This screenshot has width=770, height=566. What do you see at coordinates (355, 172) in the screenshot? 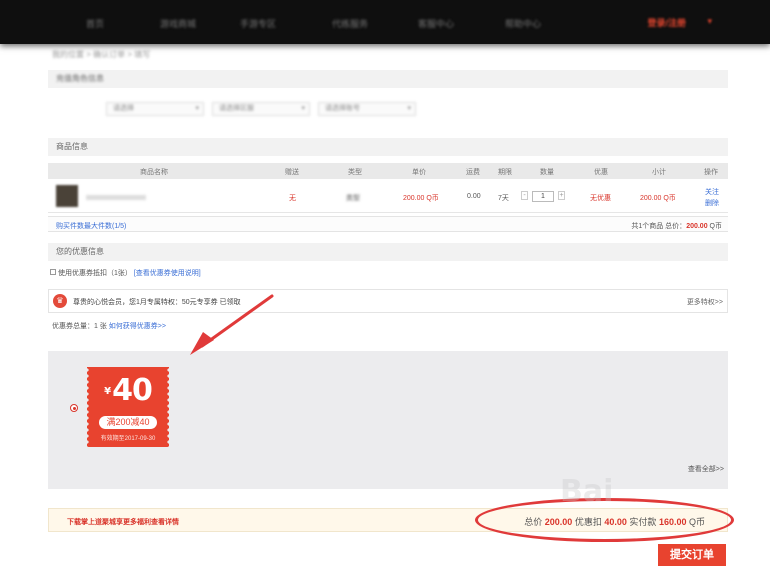
I see `column-header: 类型` at bounding box center [355, 172].